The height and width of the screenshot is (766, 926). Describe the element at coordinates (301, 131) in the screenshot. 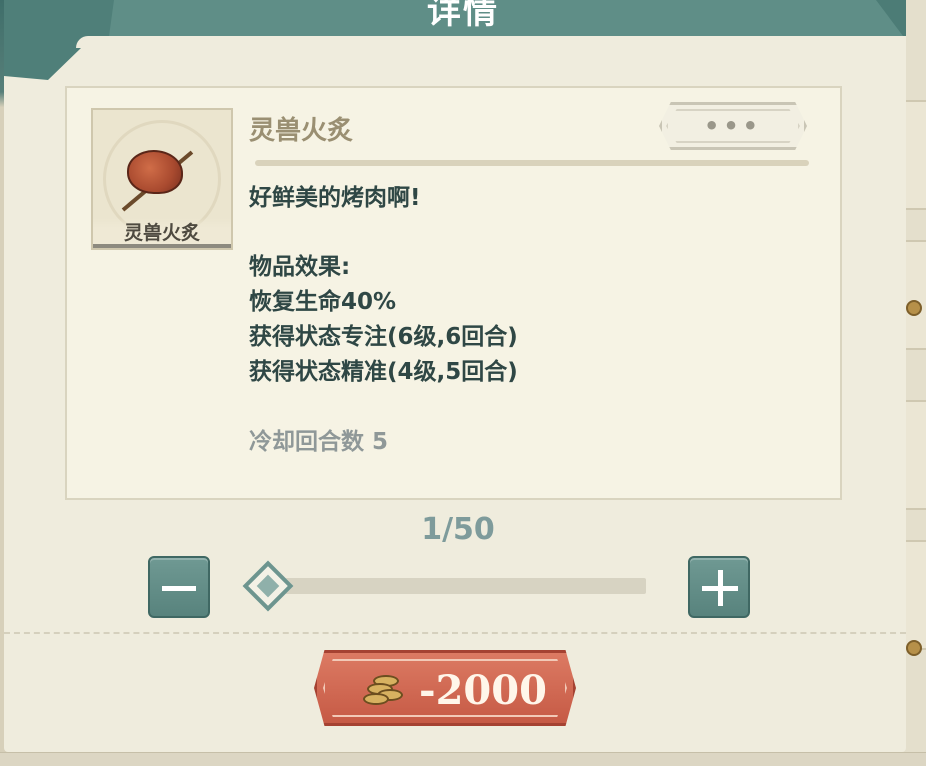

I see `item-name: 灵兽火炙` at that location.